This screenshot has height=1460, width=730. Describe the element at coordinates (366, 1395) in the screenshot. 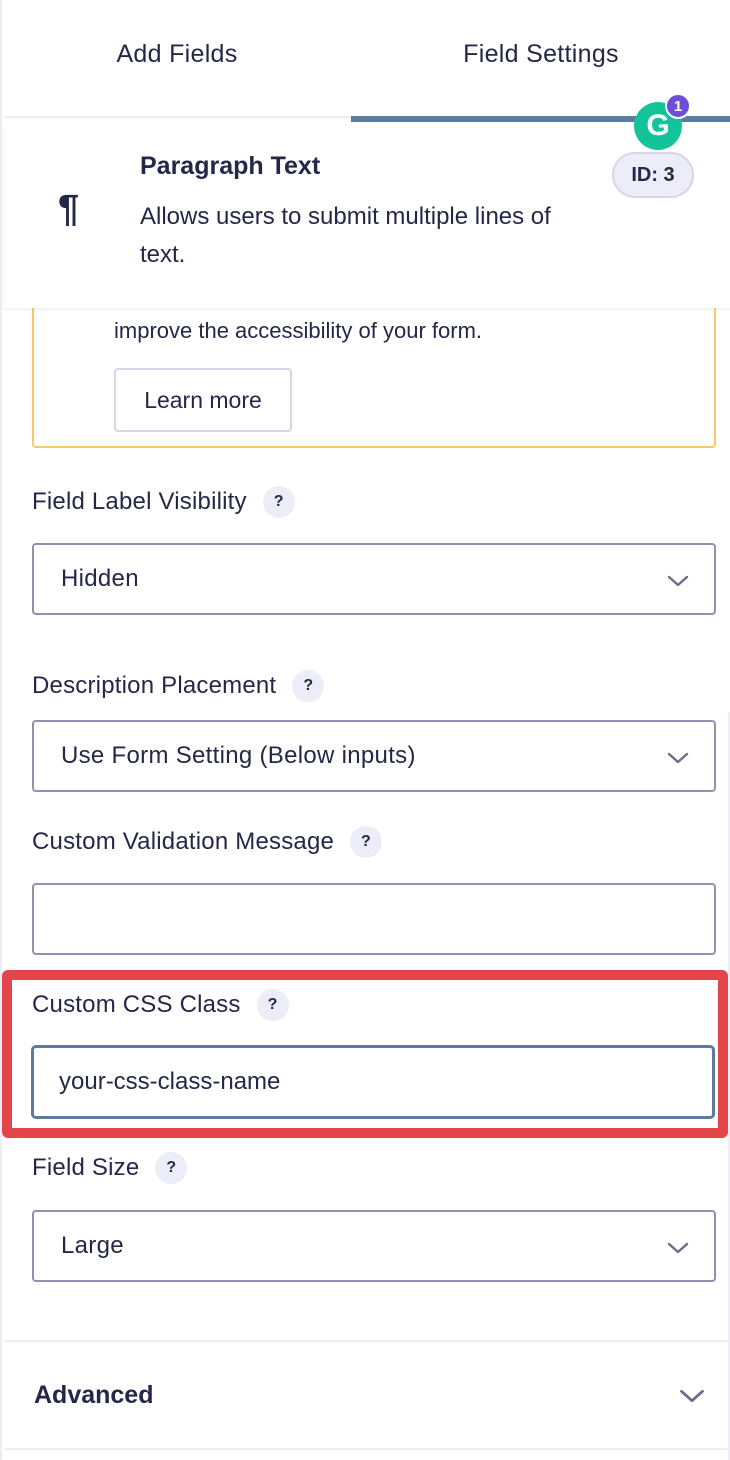

I see `advanced-section-toggle: Advanced` at that location.